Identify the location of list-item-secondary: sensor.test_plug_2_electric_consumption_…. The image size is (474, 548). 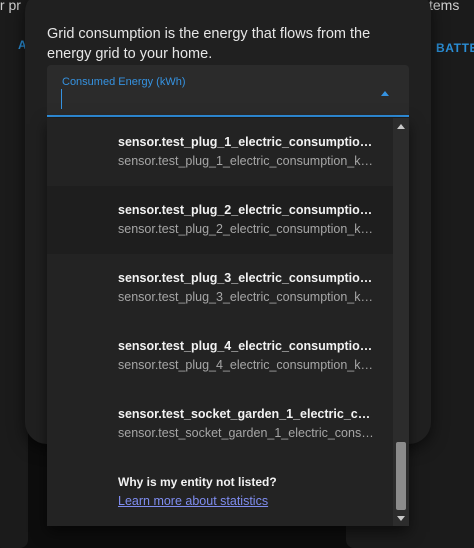
(247, 229).